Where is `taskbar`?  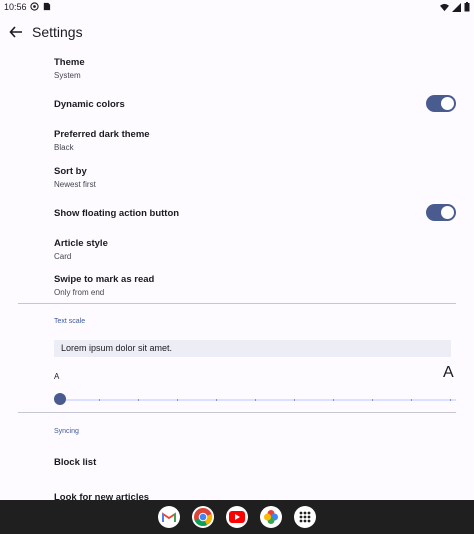
taskbar is located at coordinates (237, 517).